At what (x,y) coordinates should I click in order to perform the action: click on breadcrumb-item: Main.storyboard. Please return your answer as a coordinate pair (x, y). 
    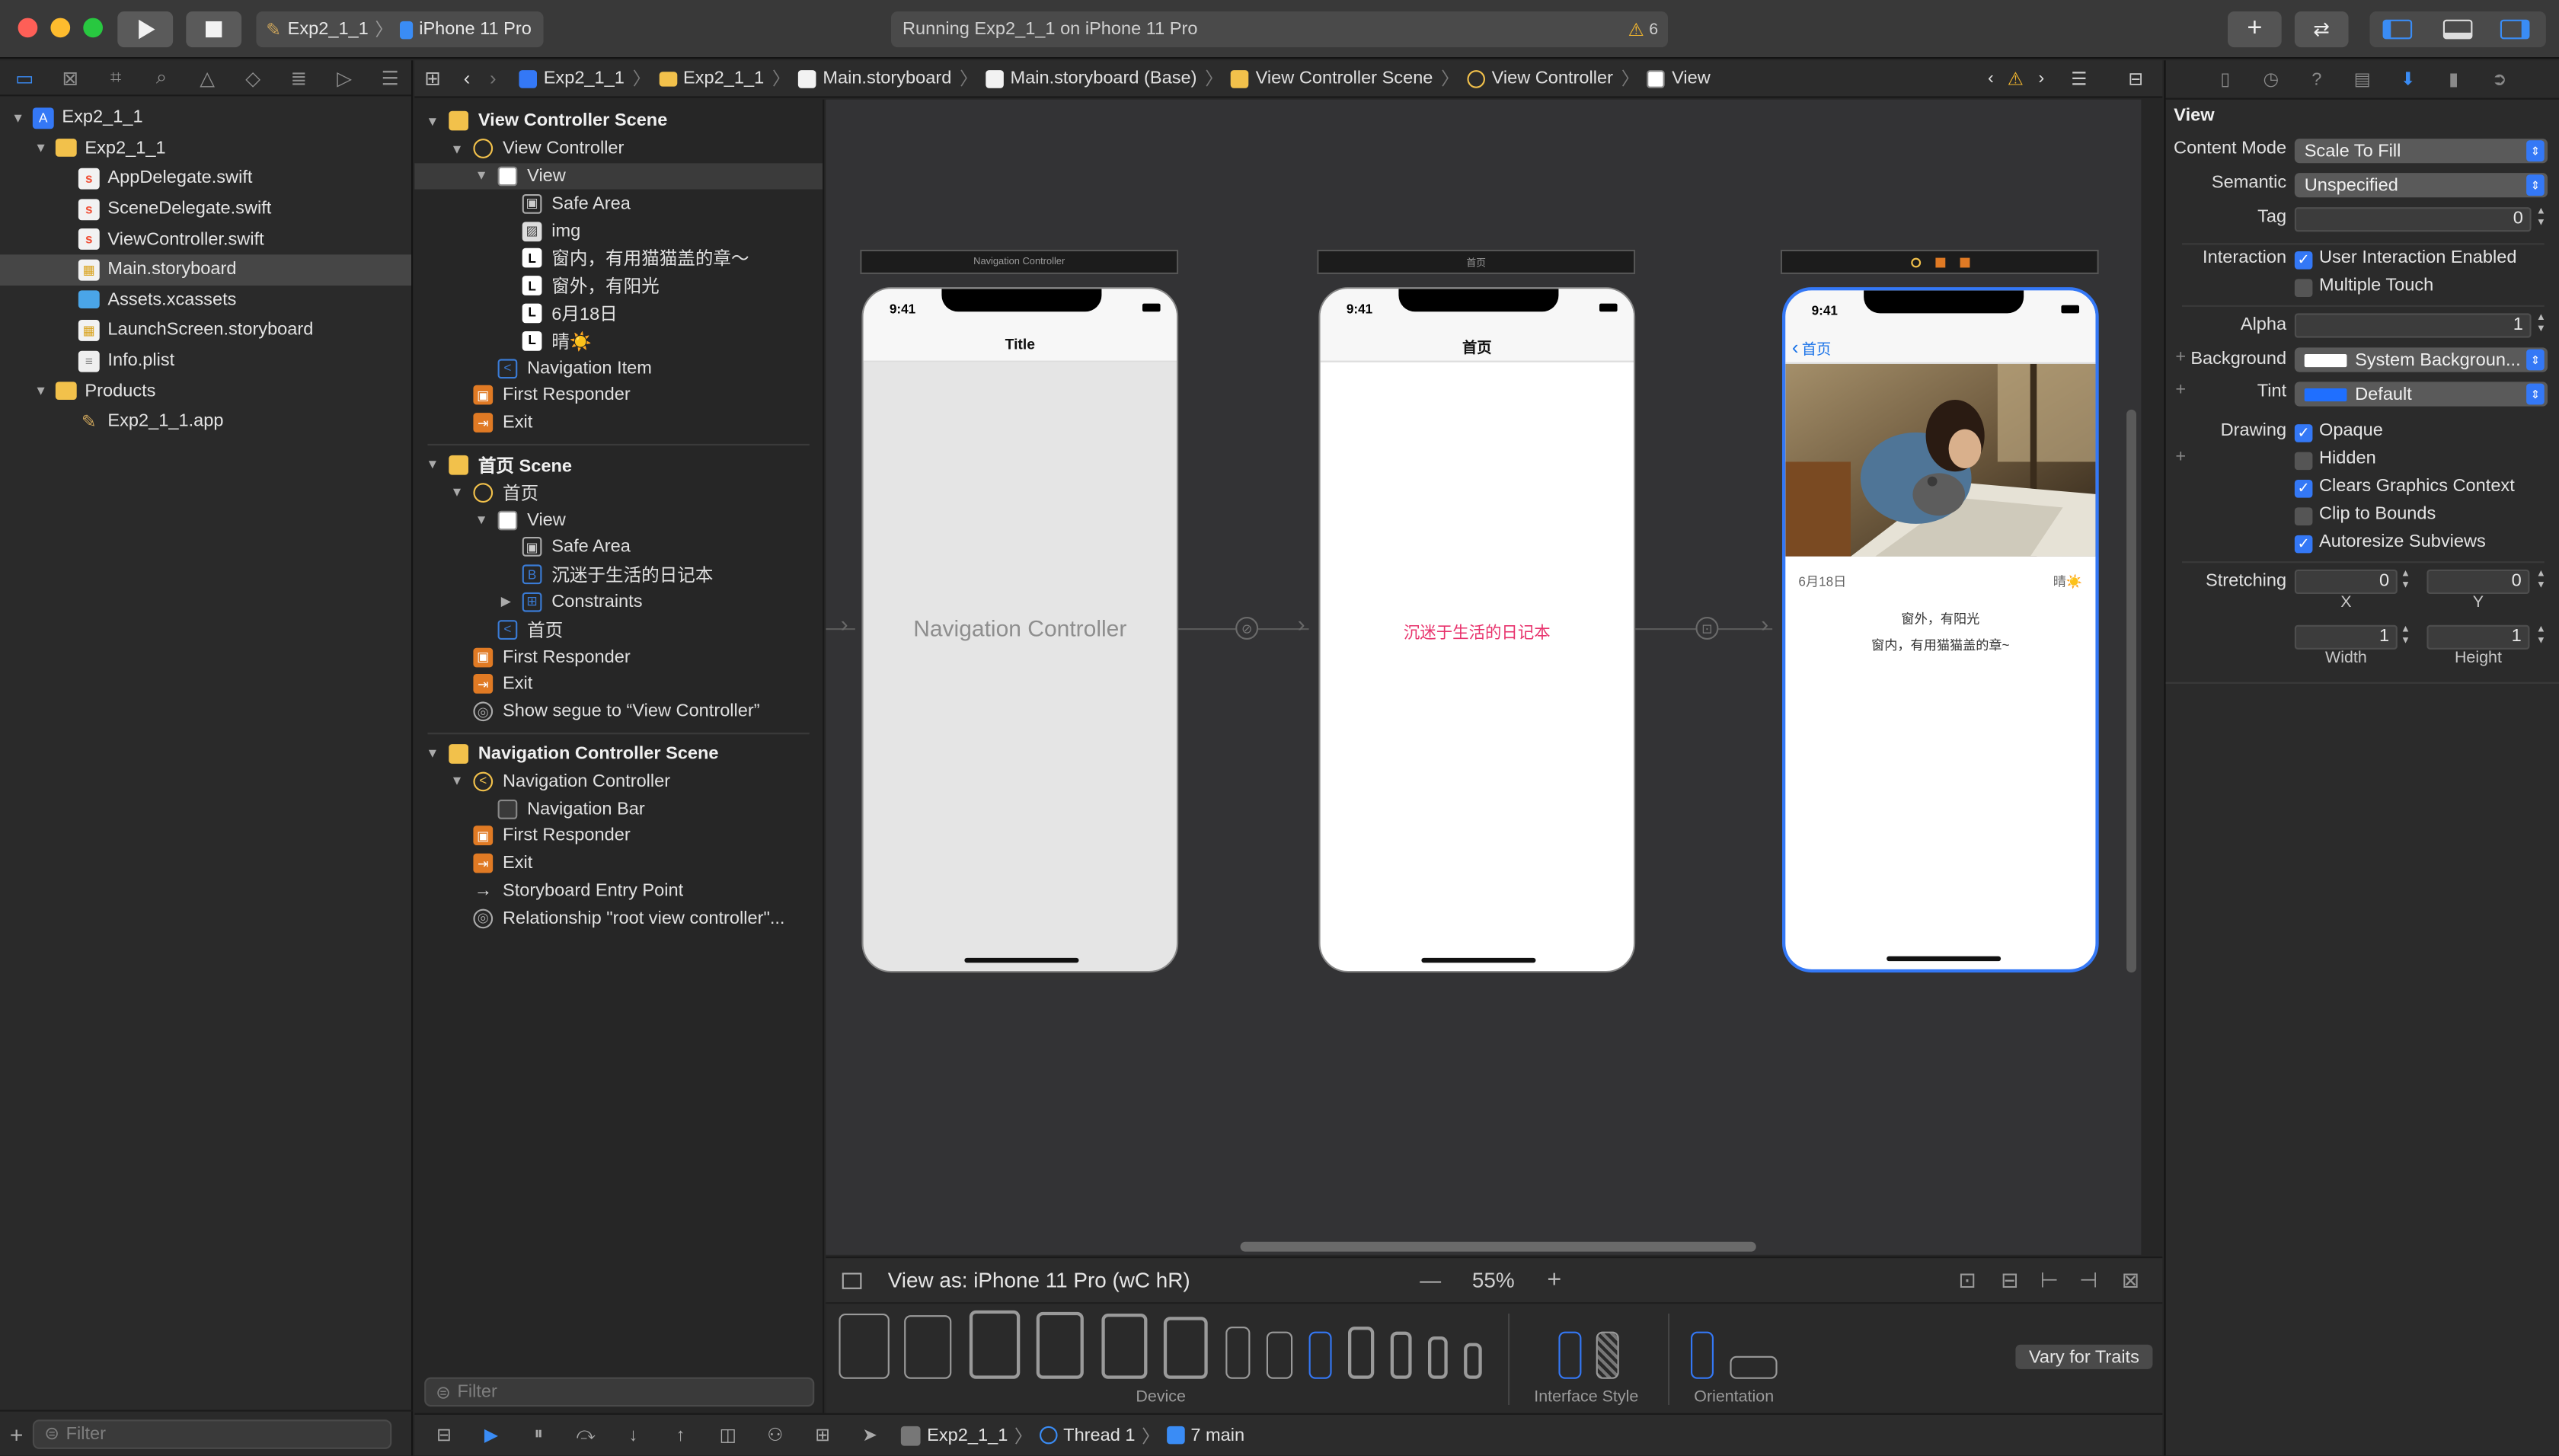
    Looking at the image, I should click on (874, 78).